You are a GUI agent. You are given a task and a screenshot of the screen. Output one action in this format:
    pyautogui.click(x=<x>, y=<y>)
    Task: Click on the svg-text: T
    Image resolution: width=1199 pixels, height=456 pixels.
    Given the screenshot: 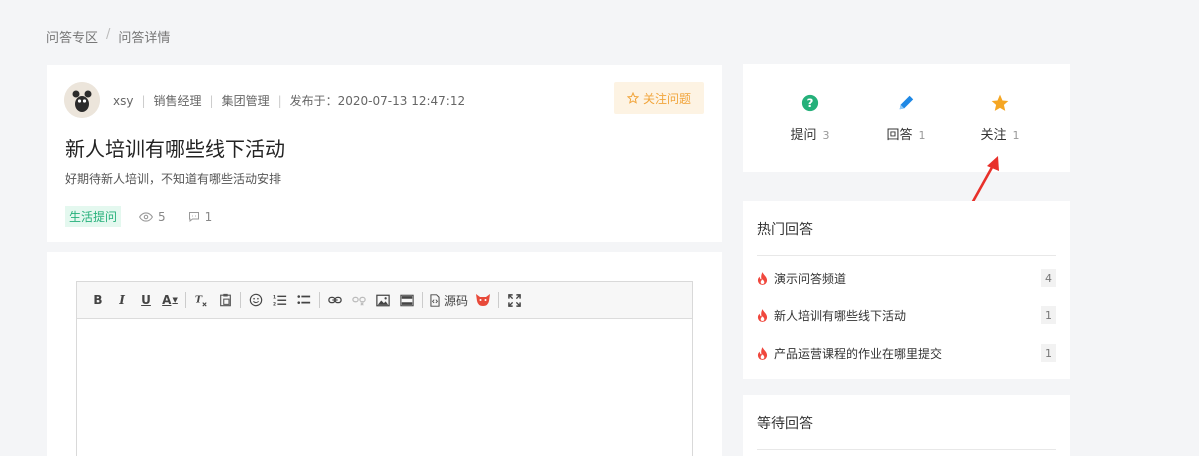 What is the action you would take?
    pyautogui.click(x=199, y=300)
    